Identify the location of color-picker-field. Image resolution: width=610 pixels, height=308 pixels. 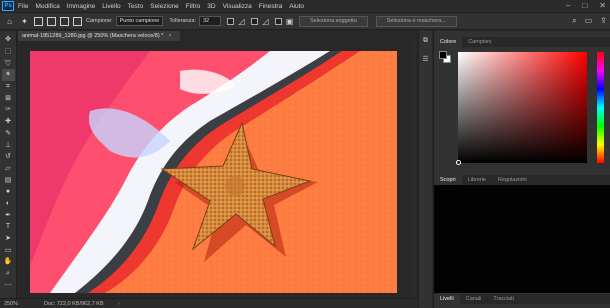
(521, 108).